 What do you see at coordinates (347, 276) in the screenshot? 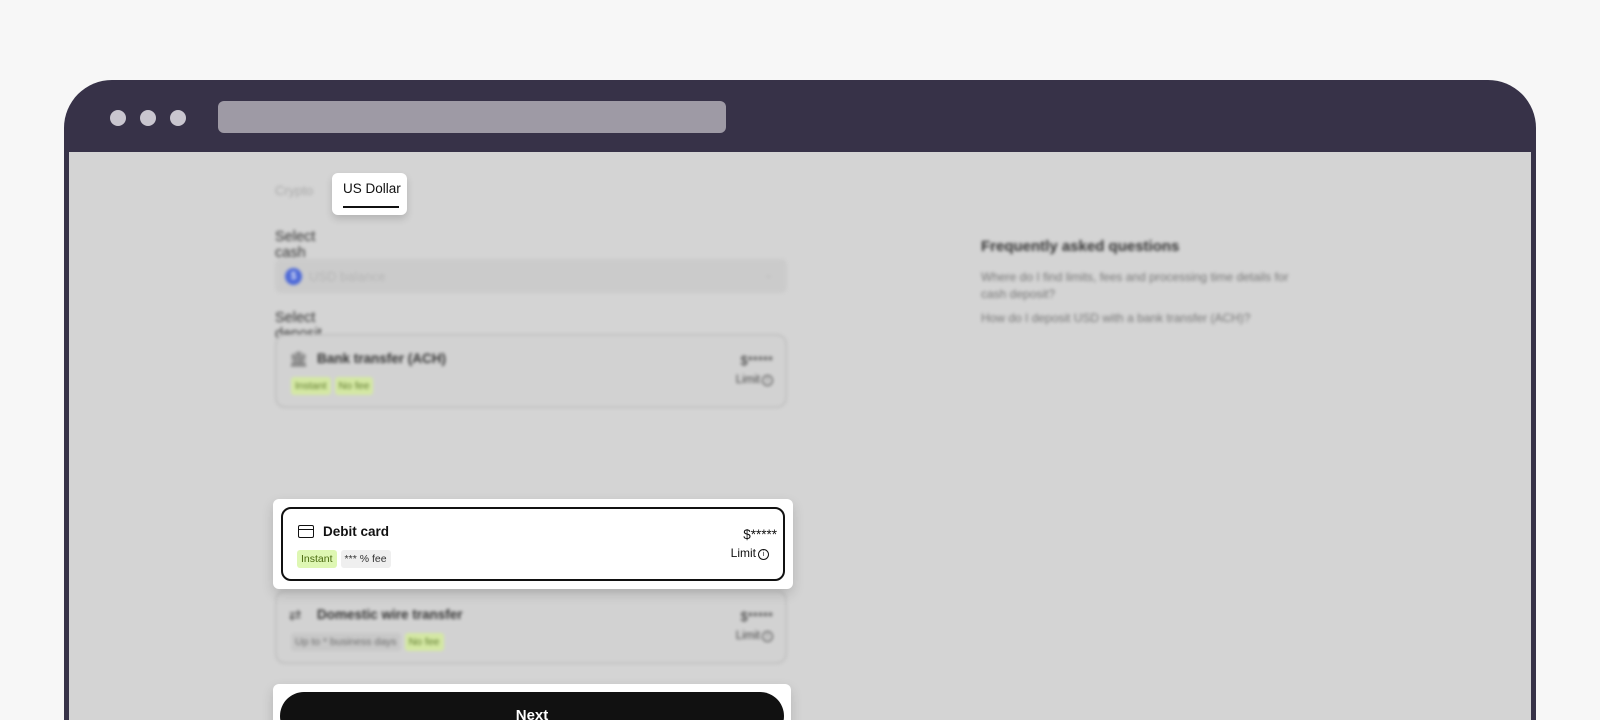
I see `cash-select-value: USD balance` at bounding box center [347, 276].